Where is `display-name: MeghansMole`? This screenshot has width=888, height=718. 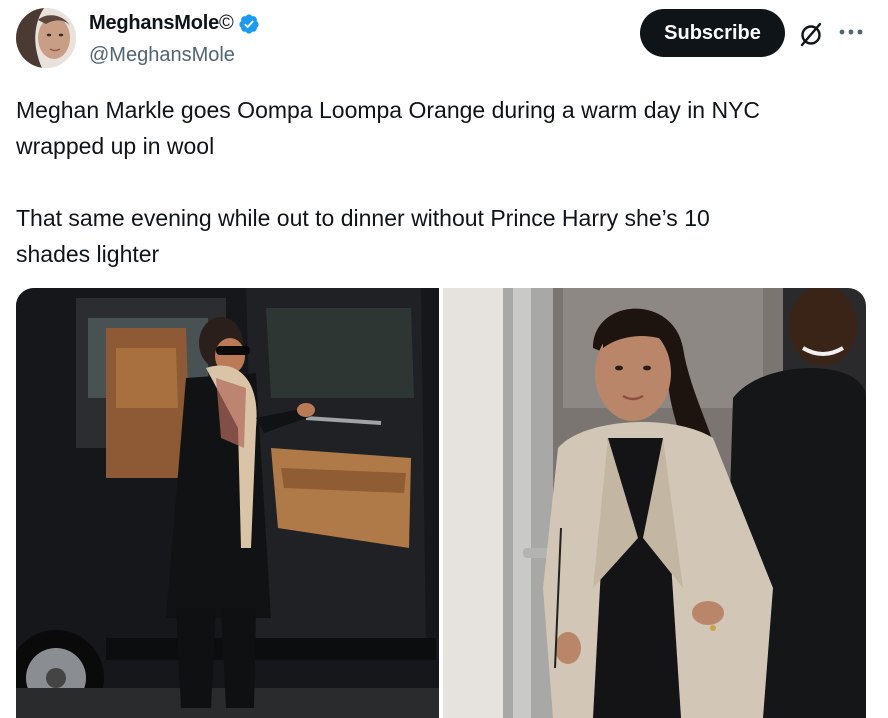 display-name: MeghansMole is located at coordinates (154, 23).